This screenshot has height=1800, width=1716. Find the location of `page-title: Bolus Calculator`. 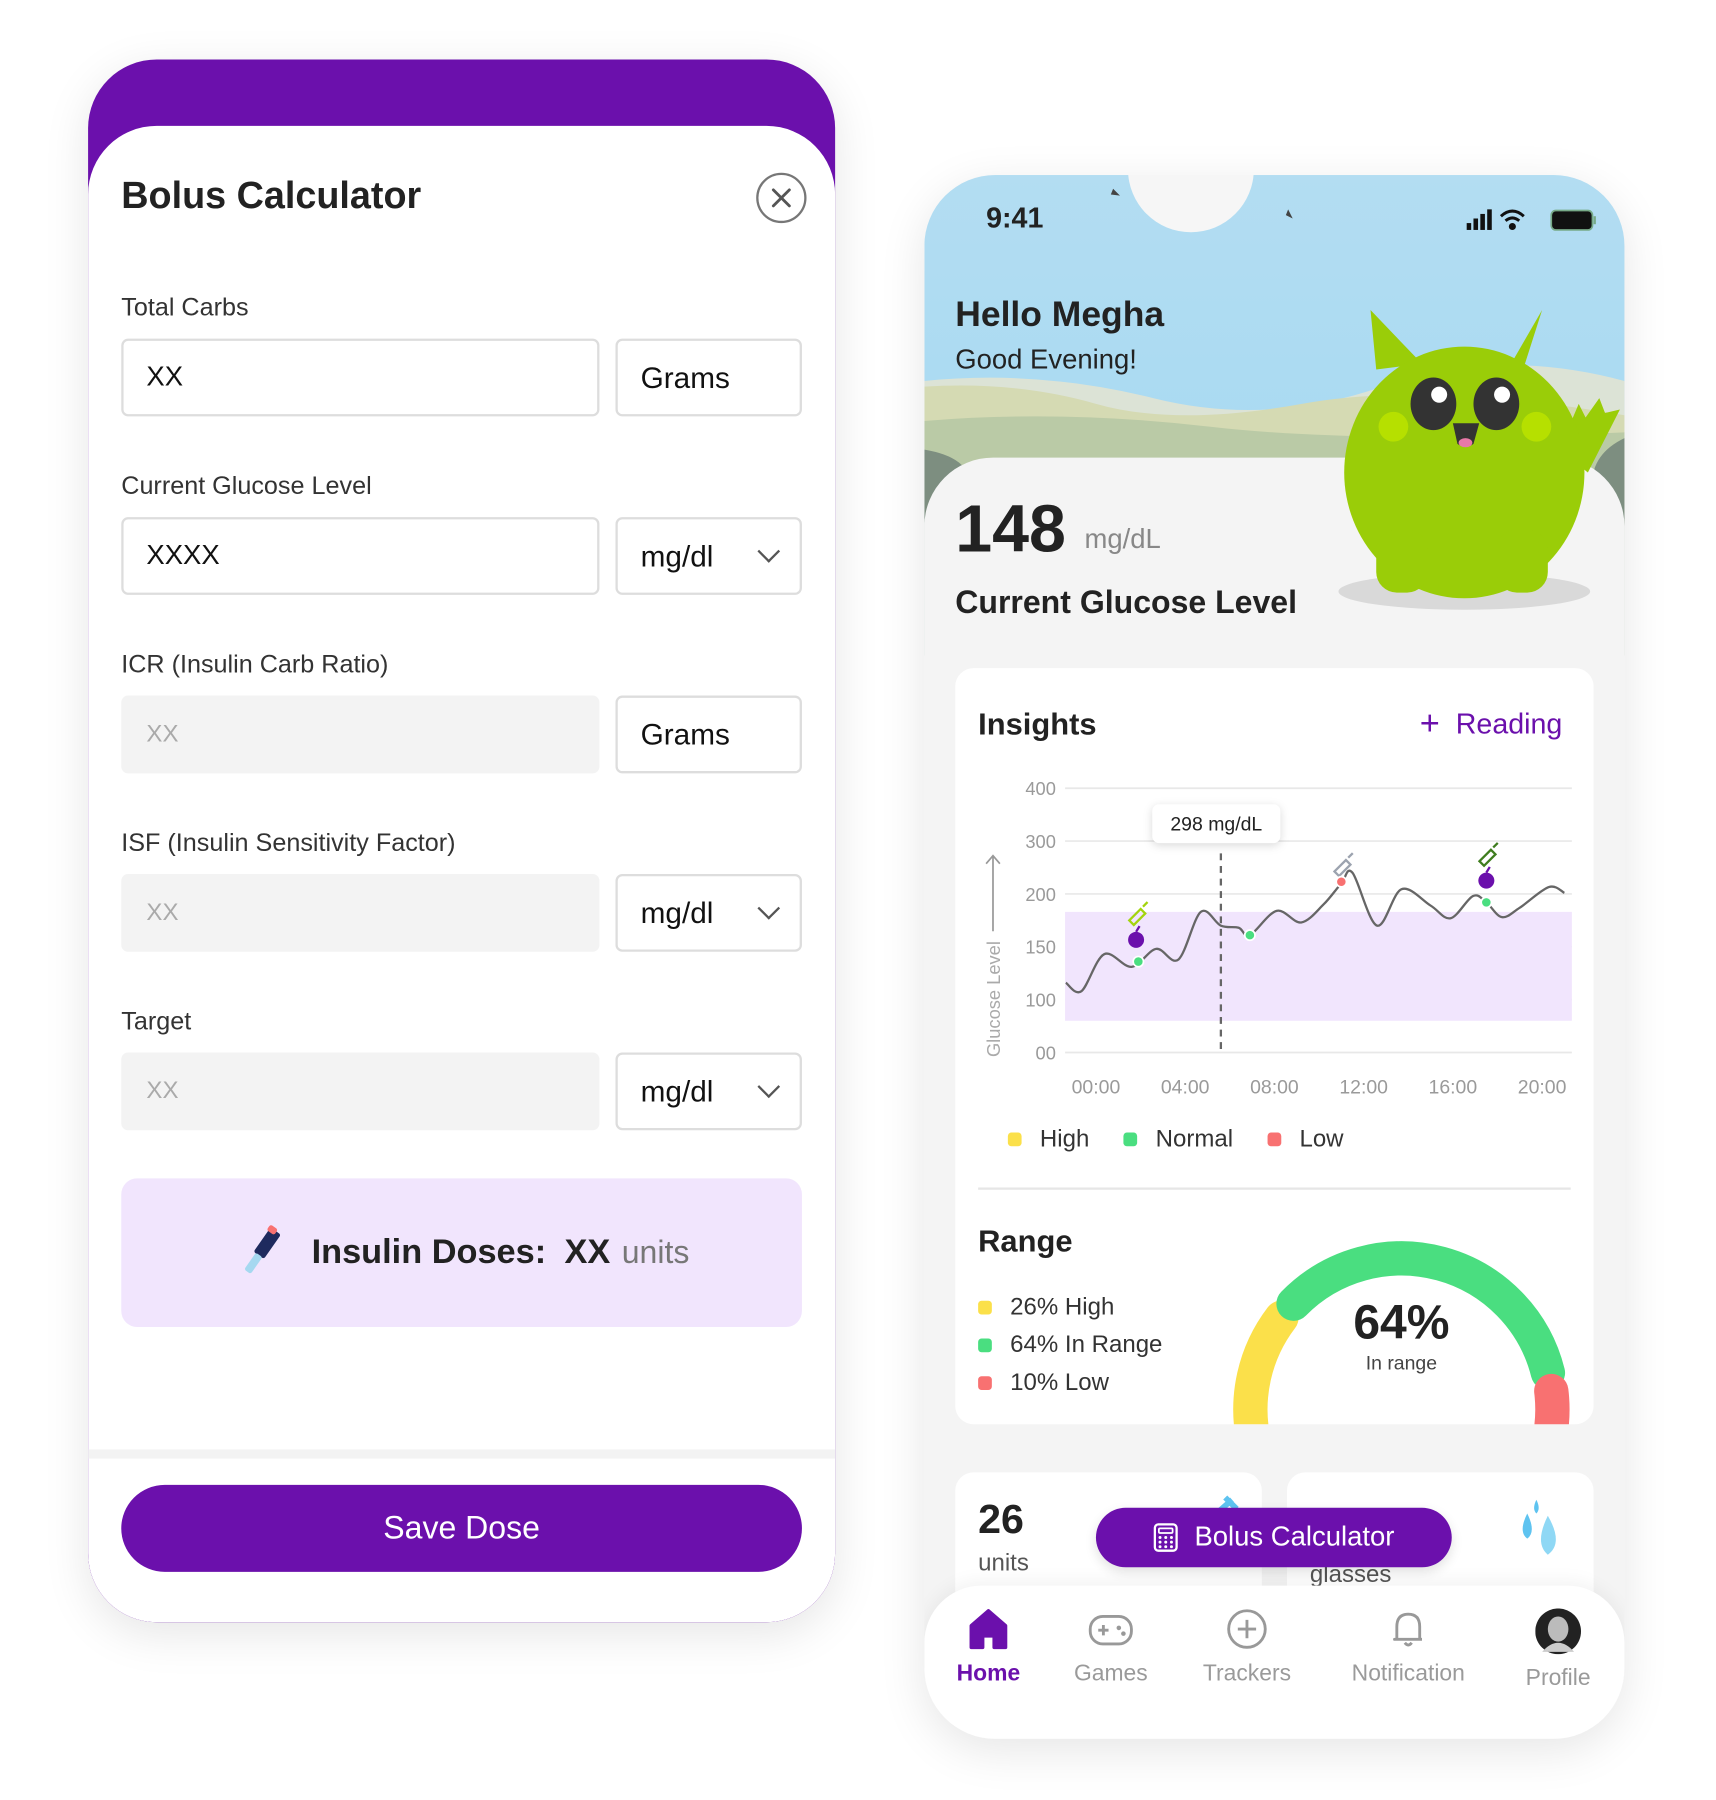

page-title: Bolus Calculator is located at coordinates (271, 195).